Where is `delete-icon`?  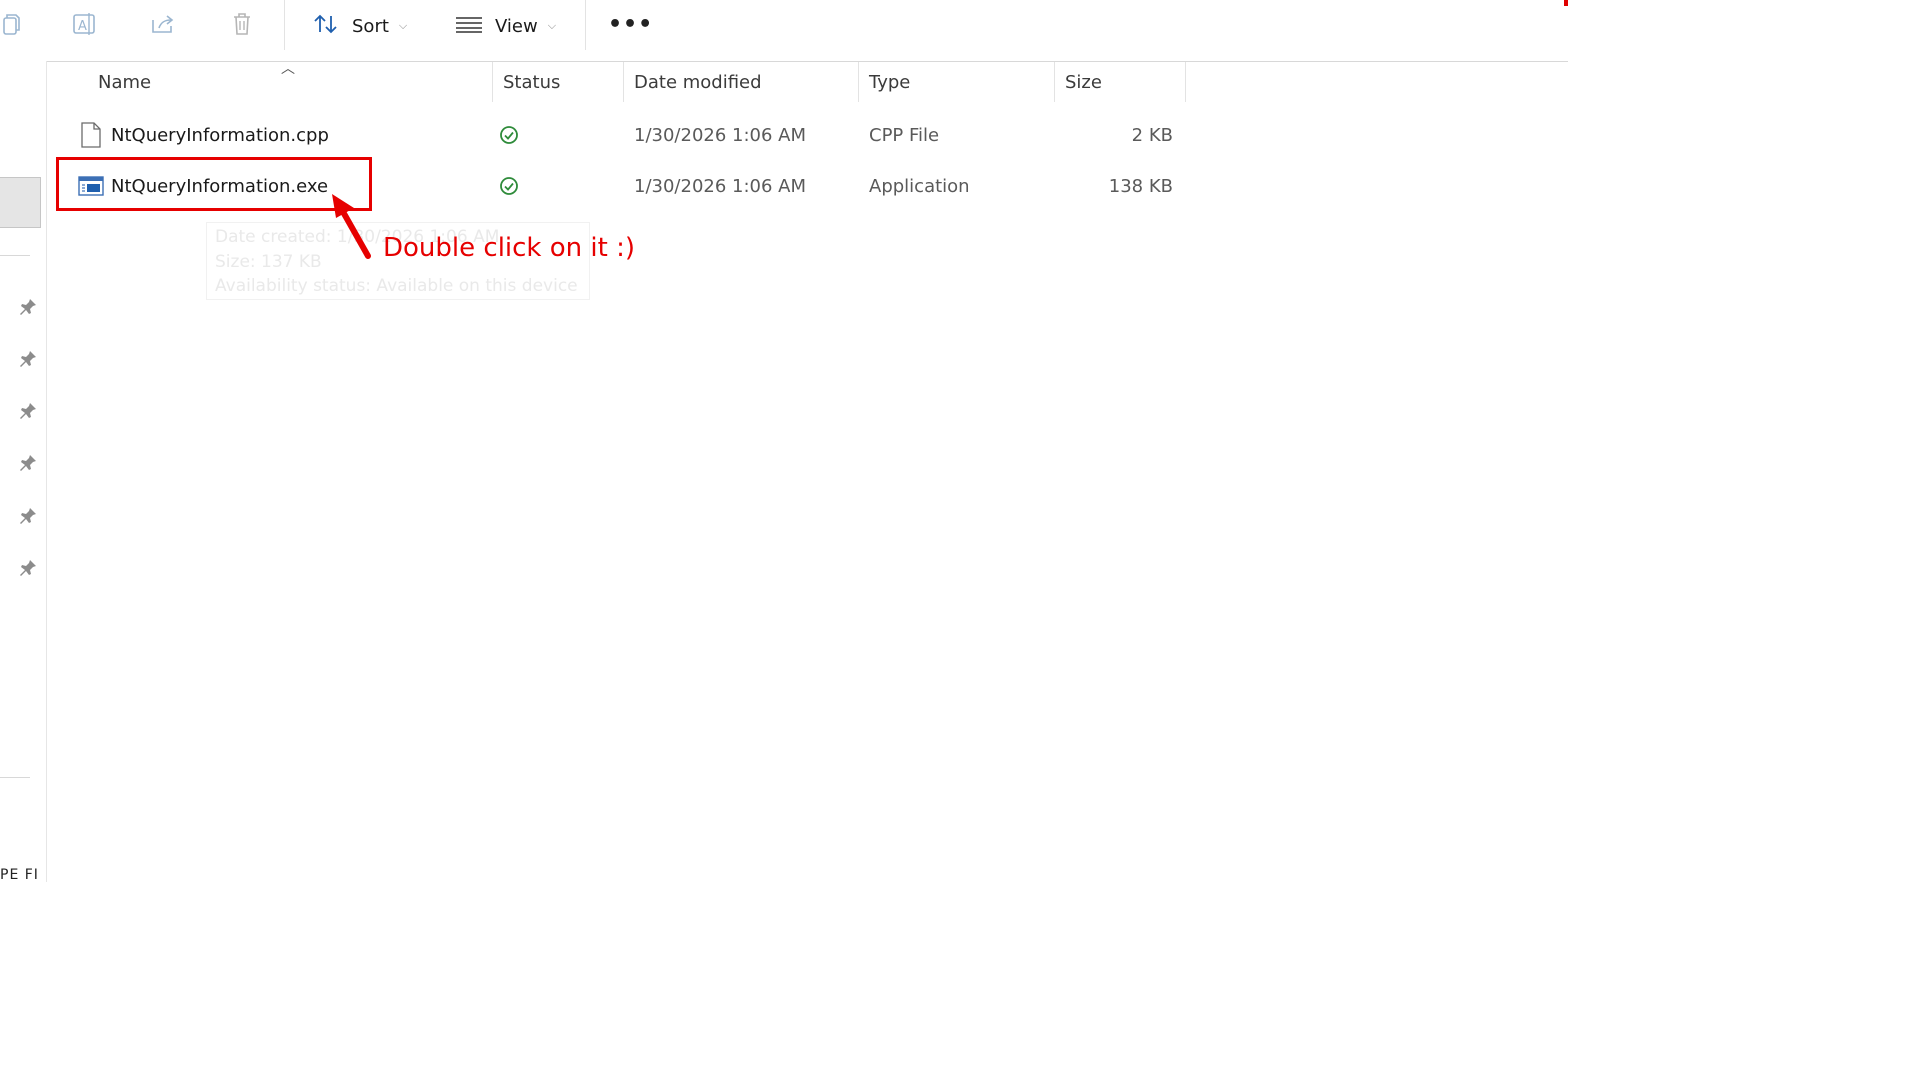 delete-icon is located at coordinates (242, 24).